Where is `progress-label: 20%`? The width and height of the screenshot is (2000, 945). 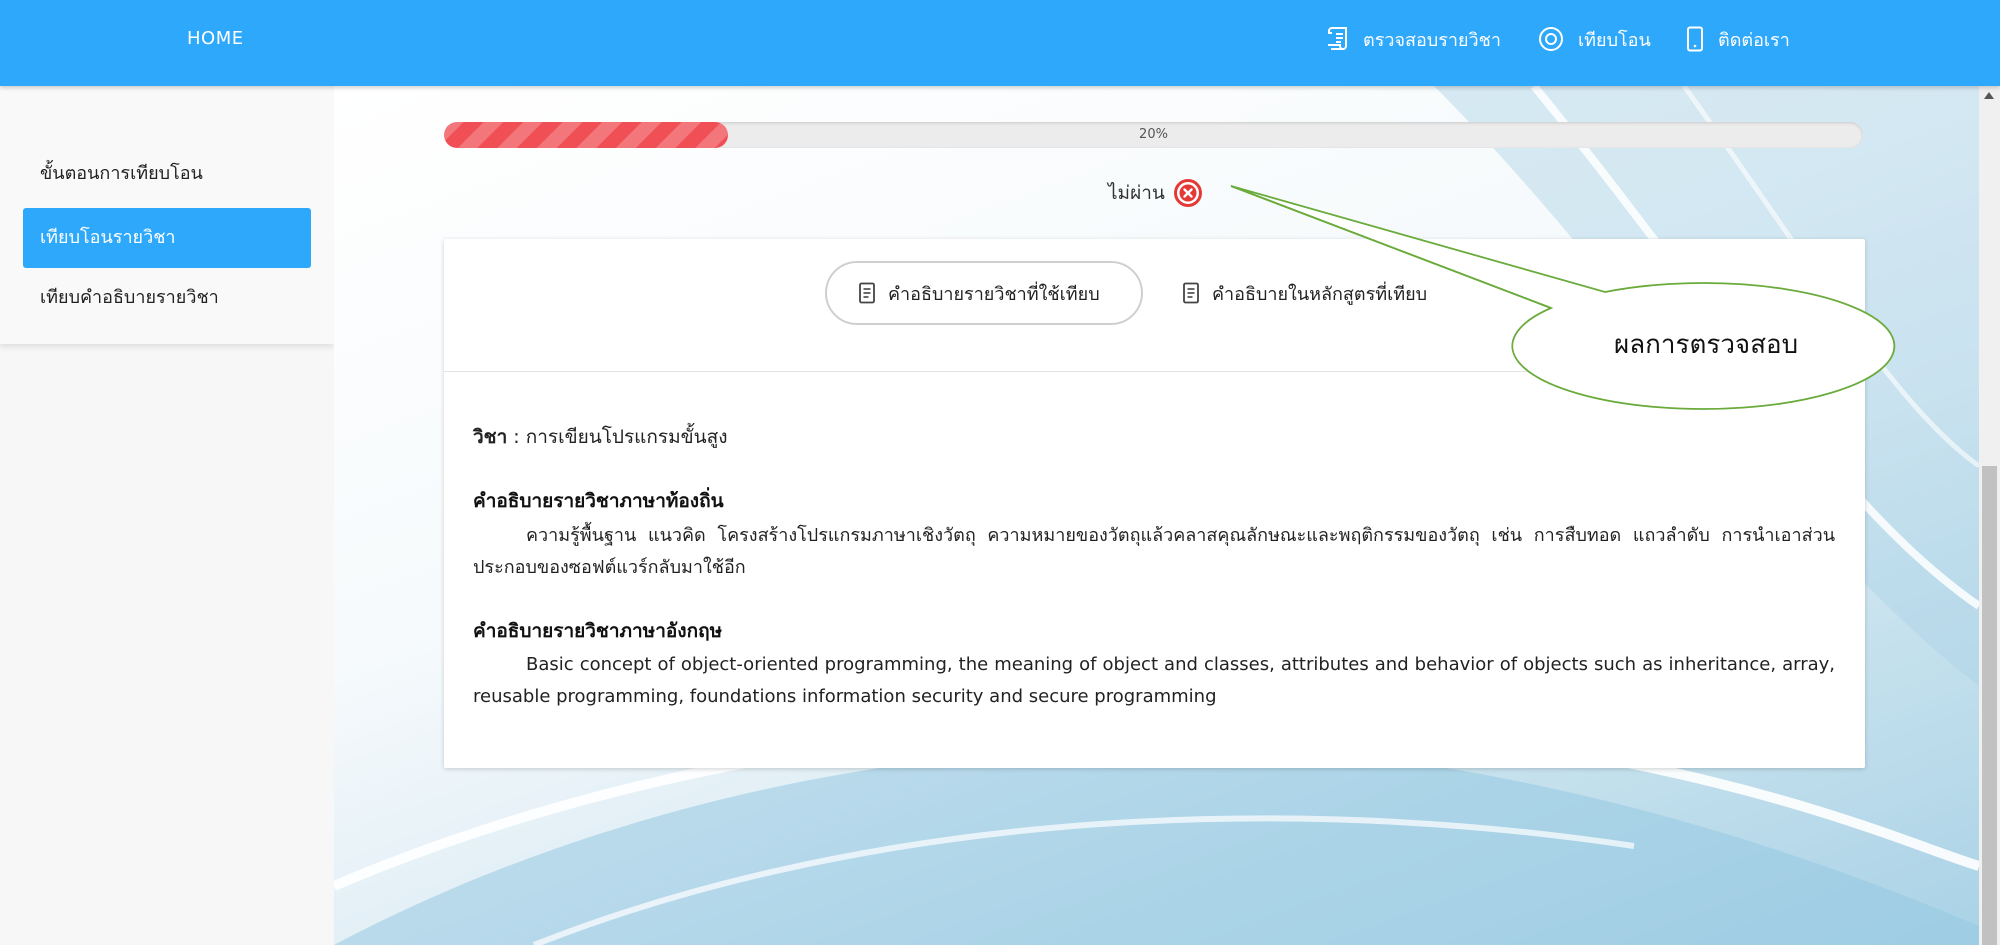 progress-label: 20% is located at coordinates (1153, 134).